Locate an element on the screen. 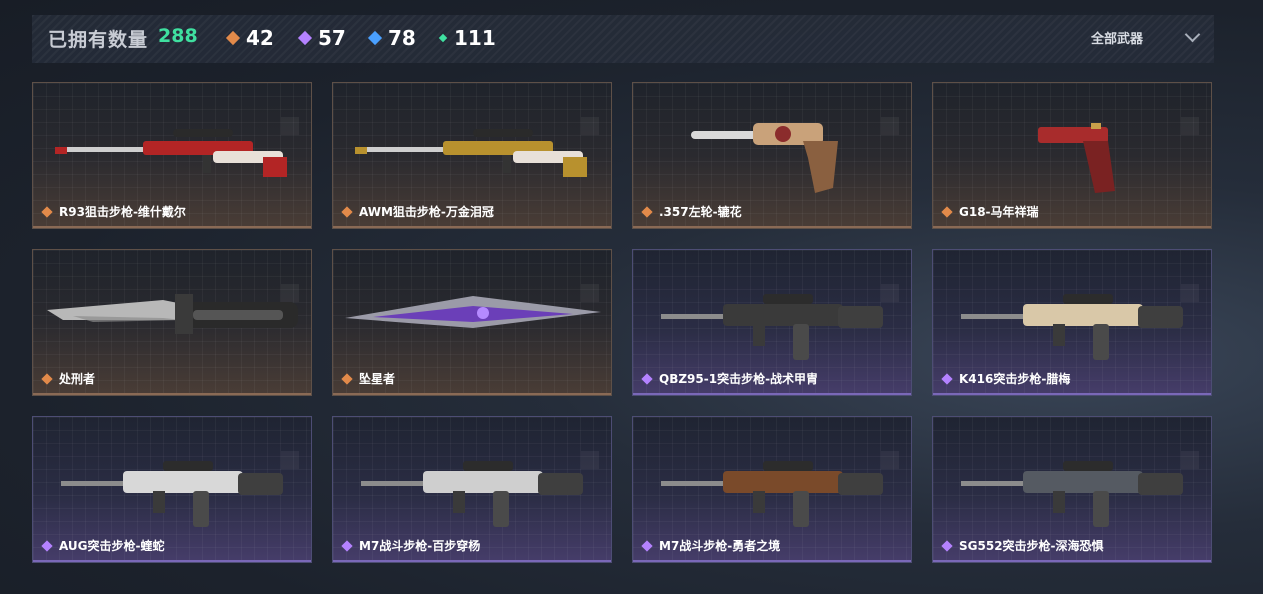 This screenshot has height=594, width=1263. weapon-label: QBZ95-1突击步枪-战术甲胄 is located at coordinates (729, 378).